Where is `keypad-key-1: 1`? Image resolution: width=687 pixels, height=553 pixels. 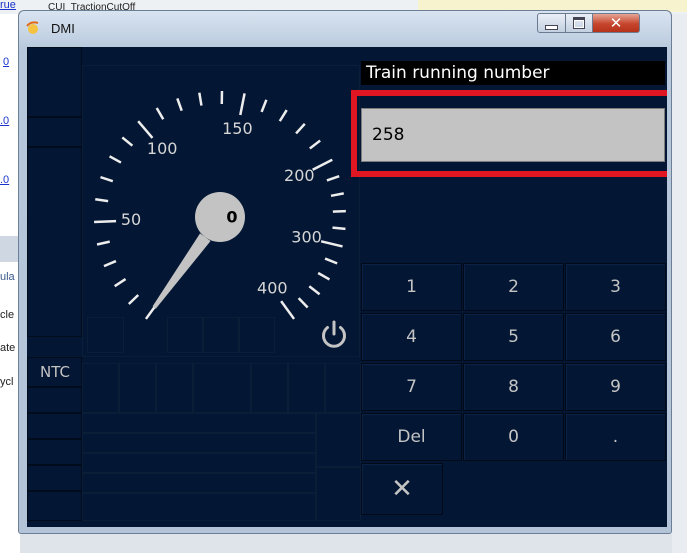
keypad-key-1: 1 is located at coordinates (411, 287).